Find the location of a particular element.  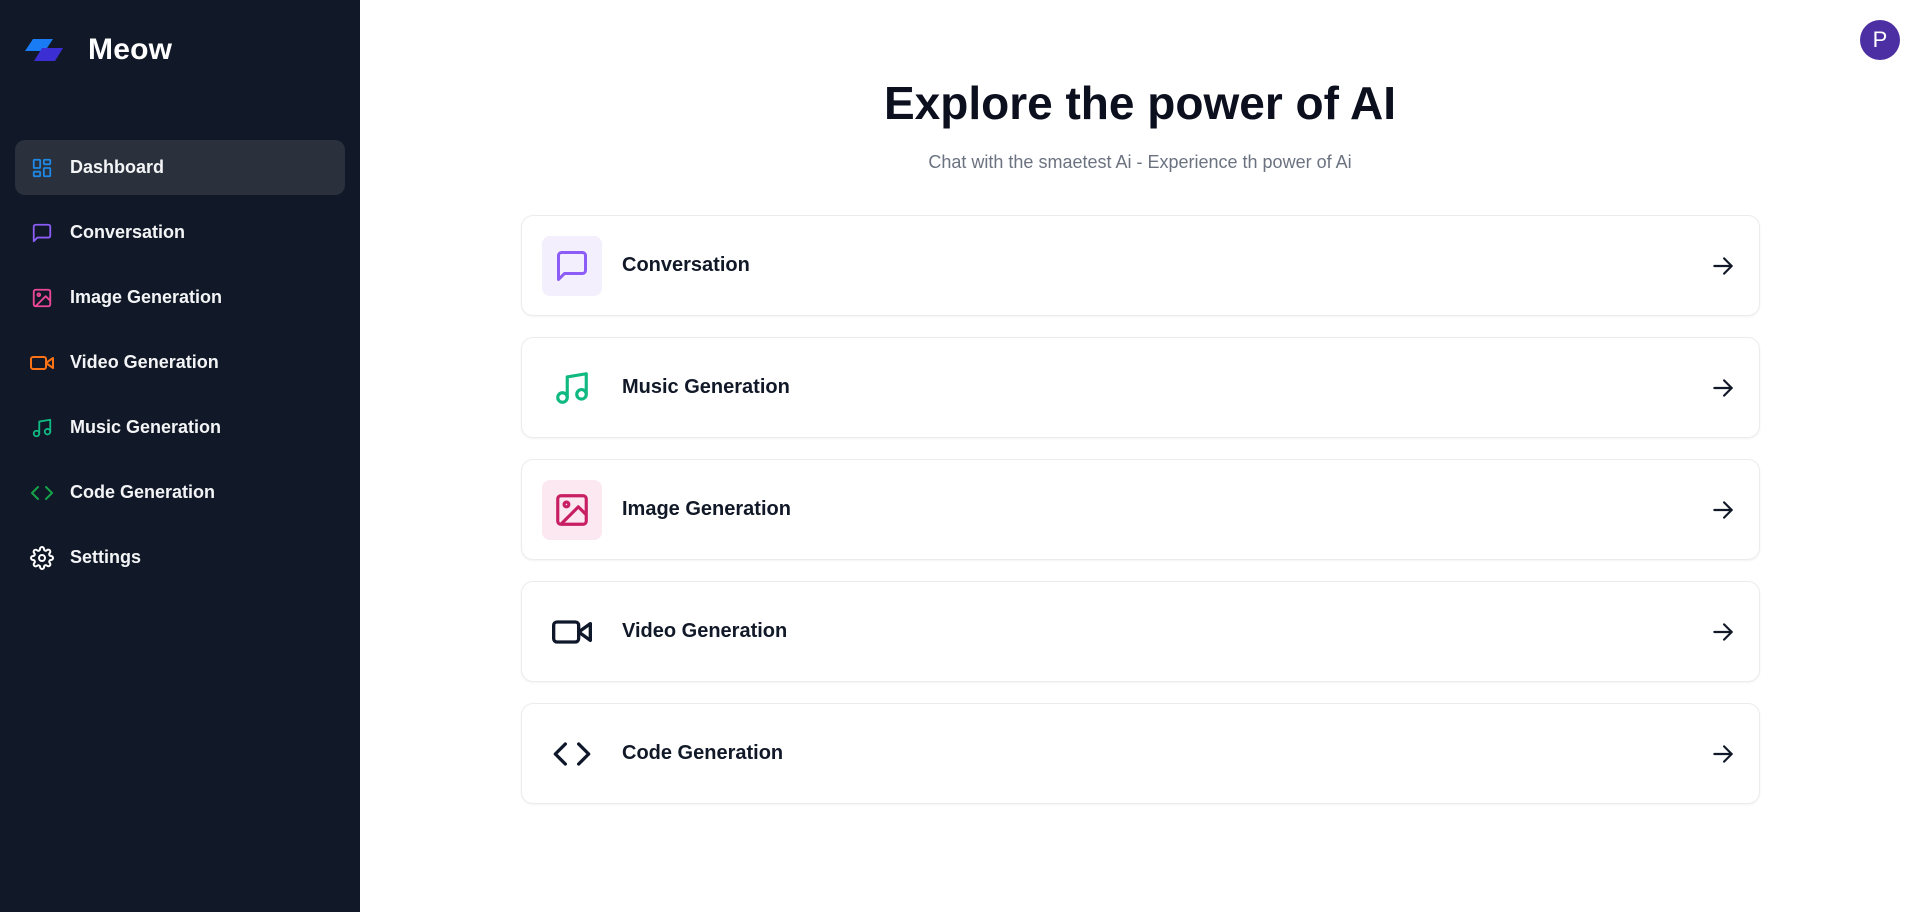

tool-card-label: Image Generation is located at coordinates (706, 509).